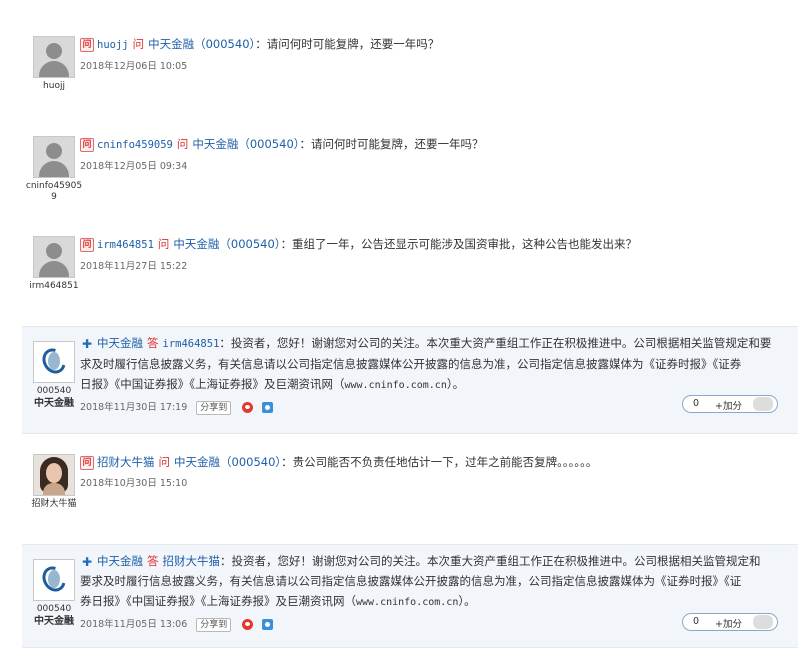  I want to click on asker-link: irm464851, so click(125, 245).